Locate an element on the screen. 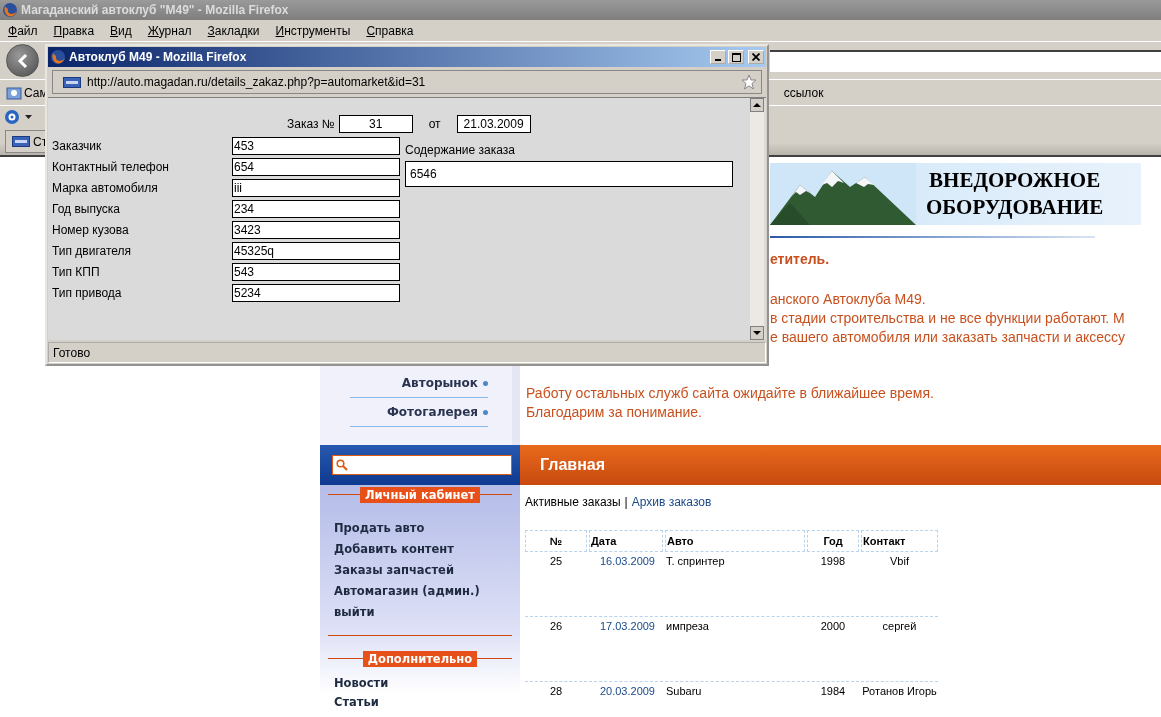 This screenshot has height=717, width=1161. column-header: Год is located at coordinates (833, 541).